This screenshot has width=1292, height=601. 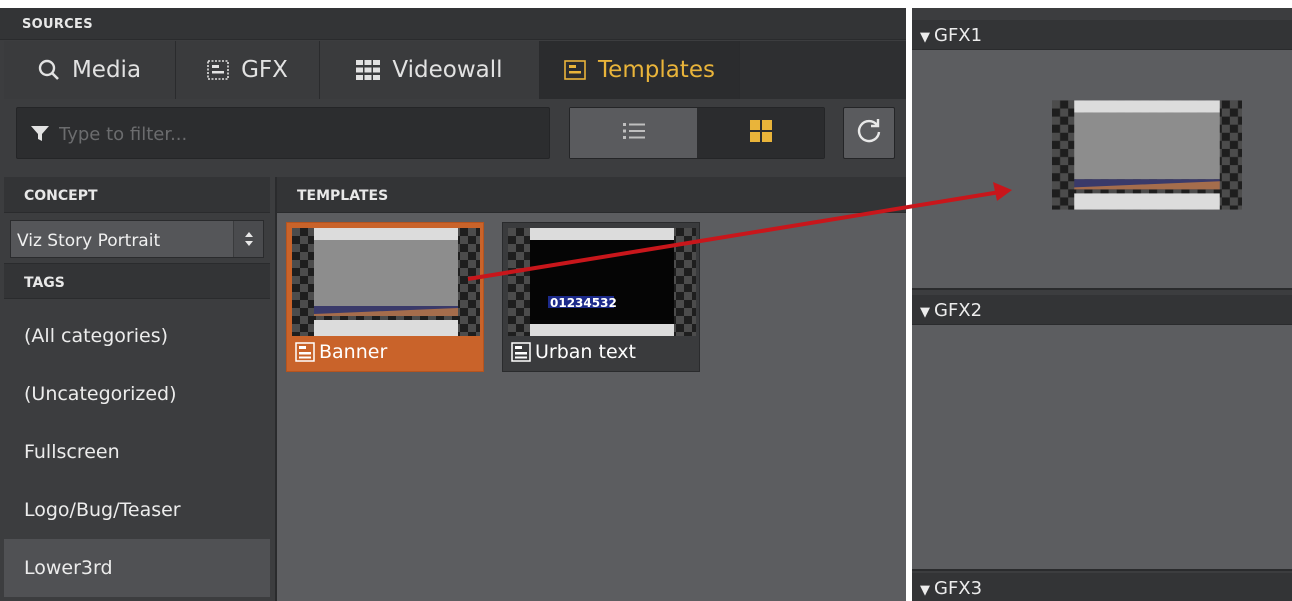 I want to click on grid-view-button, so click(x=760, y=133).